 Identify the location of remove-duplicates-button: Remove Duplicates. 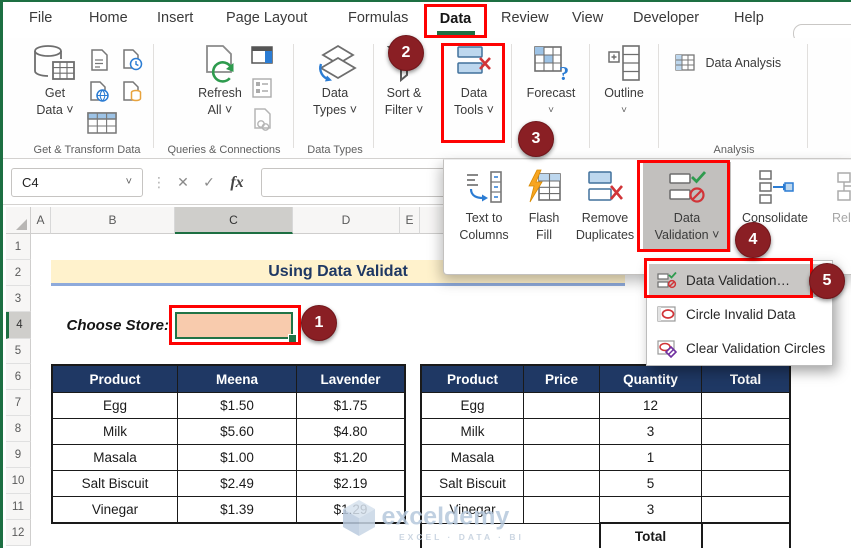
(605, 210).